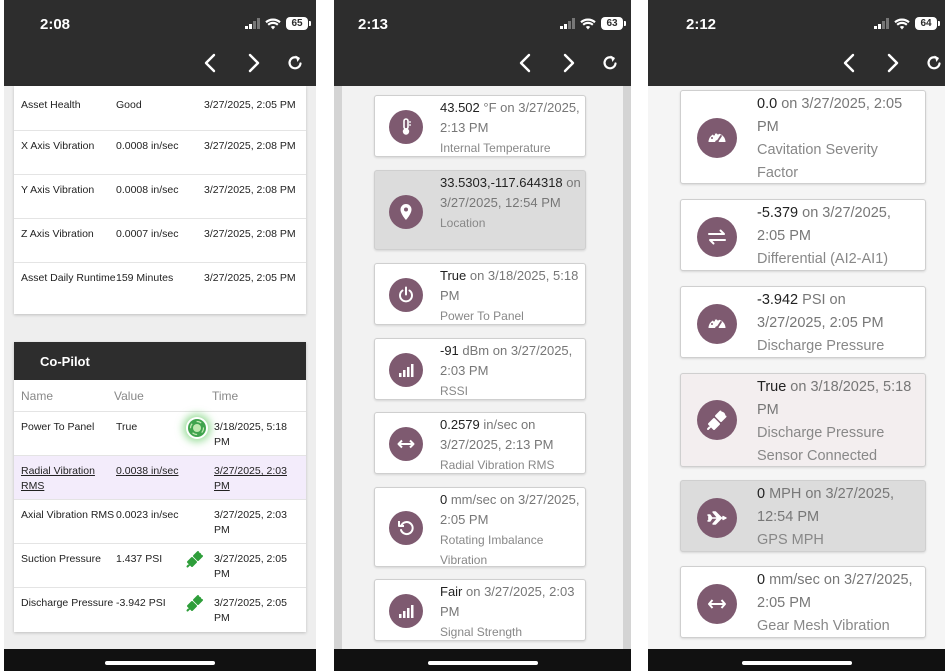  What do you see at coordinates (495, 148) in the screenshot?
I see `sensor-label: Internal Temperature` at bounding box center [495, 148].